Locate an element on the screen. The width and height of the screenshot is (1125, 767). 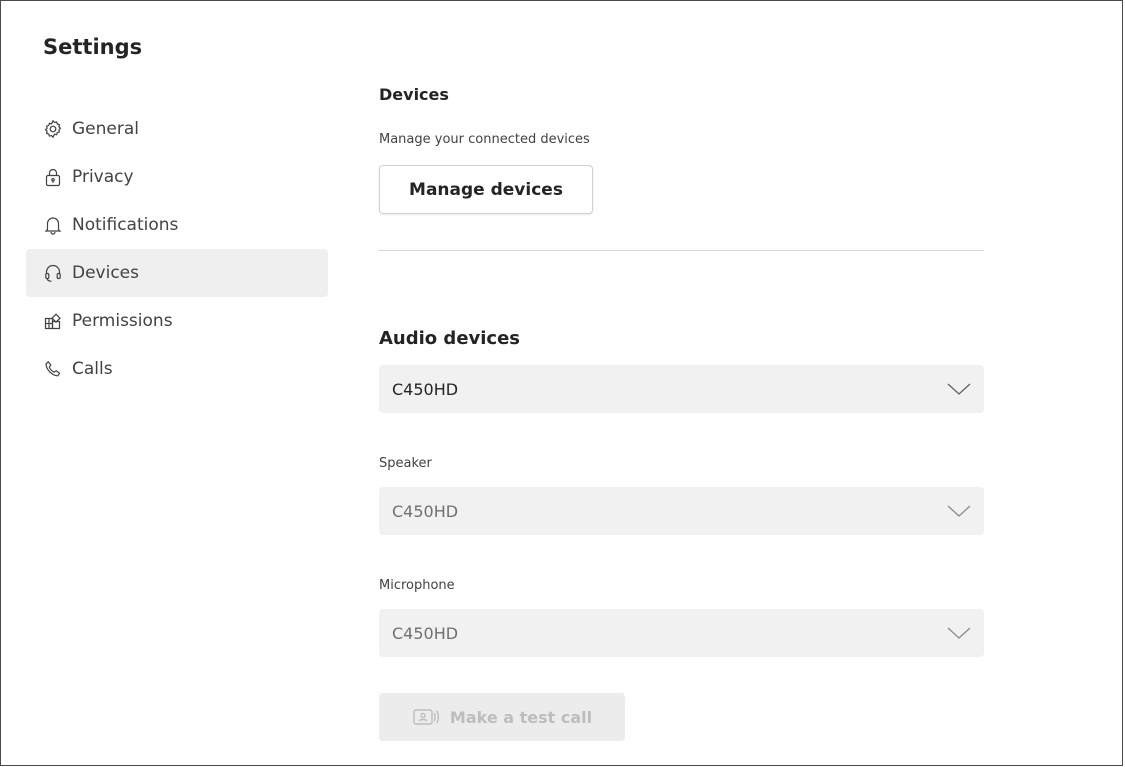
sidebar-item-label: General is located at coordinates (105, 129).